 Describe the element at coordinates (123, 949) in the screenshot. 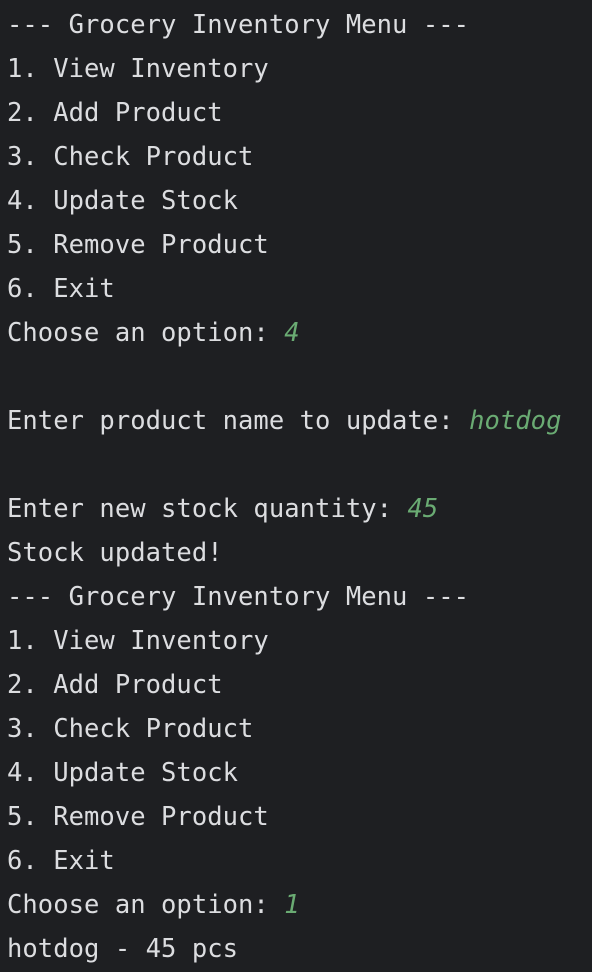

I see `inventory-entry: hotdog - 45 pcs` at that location.